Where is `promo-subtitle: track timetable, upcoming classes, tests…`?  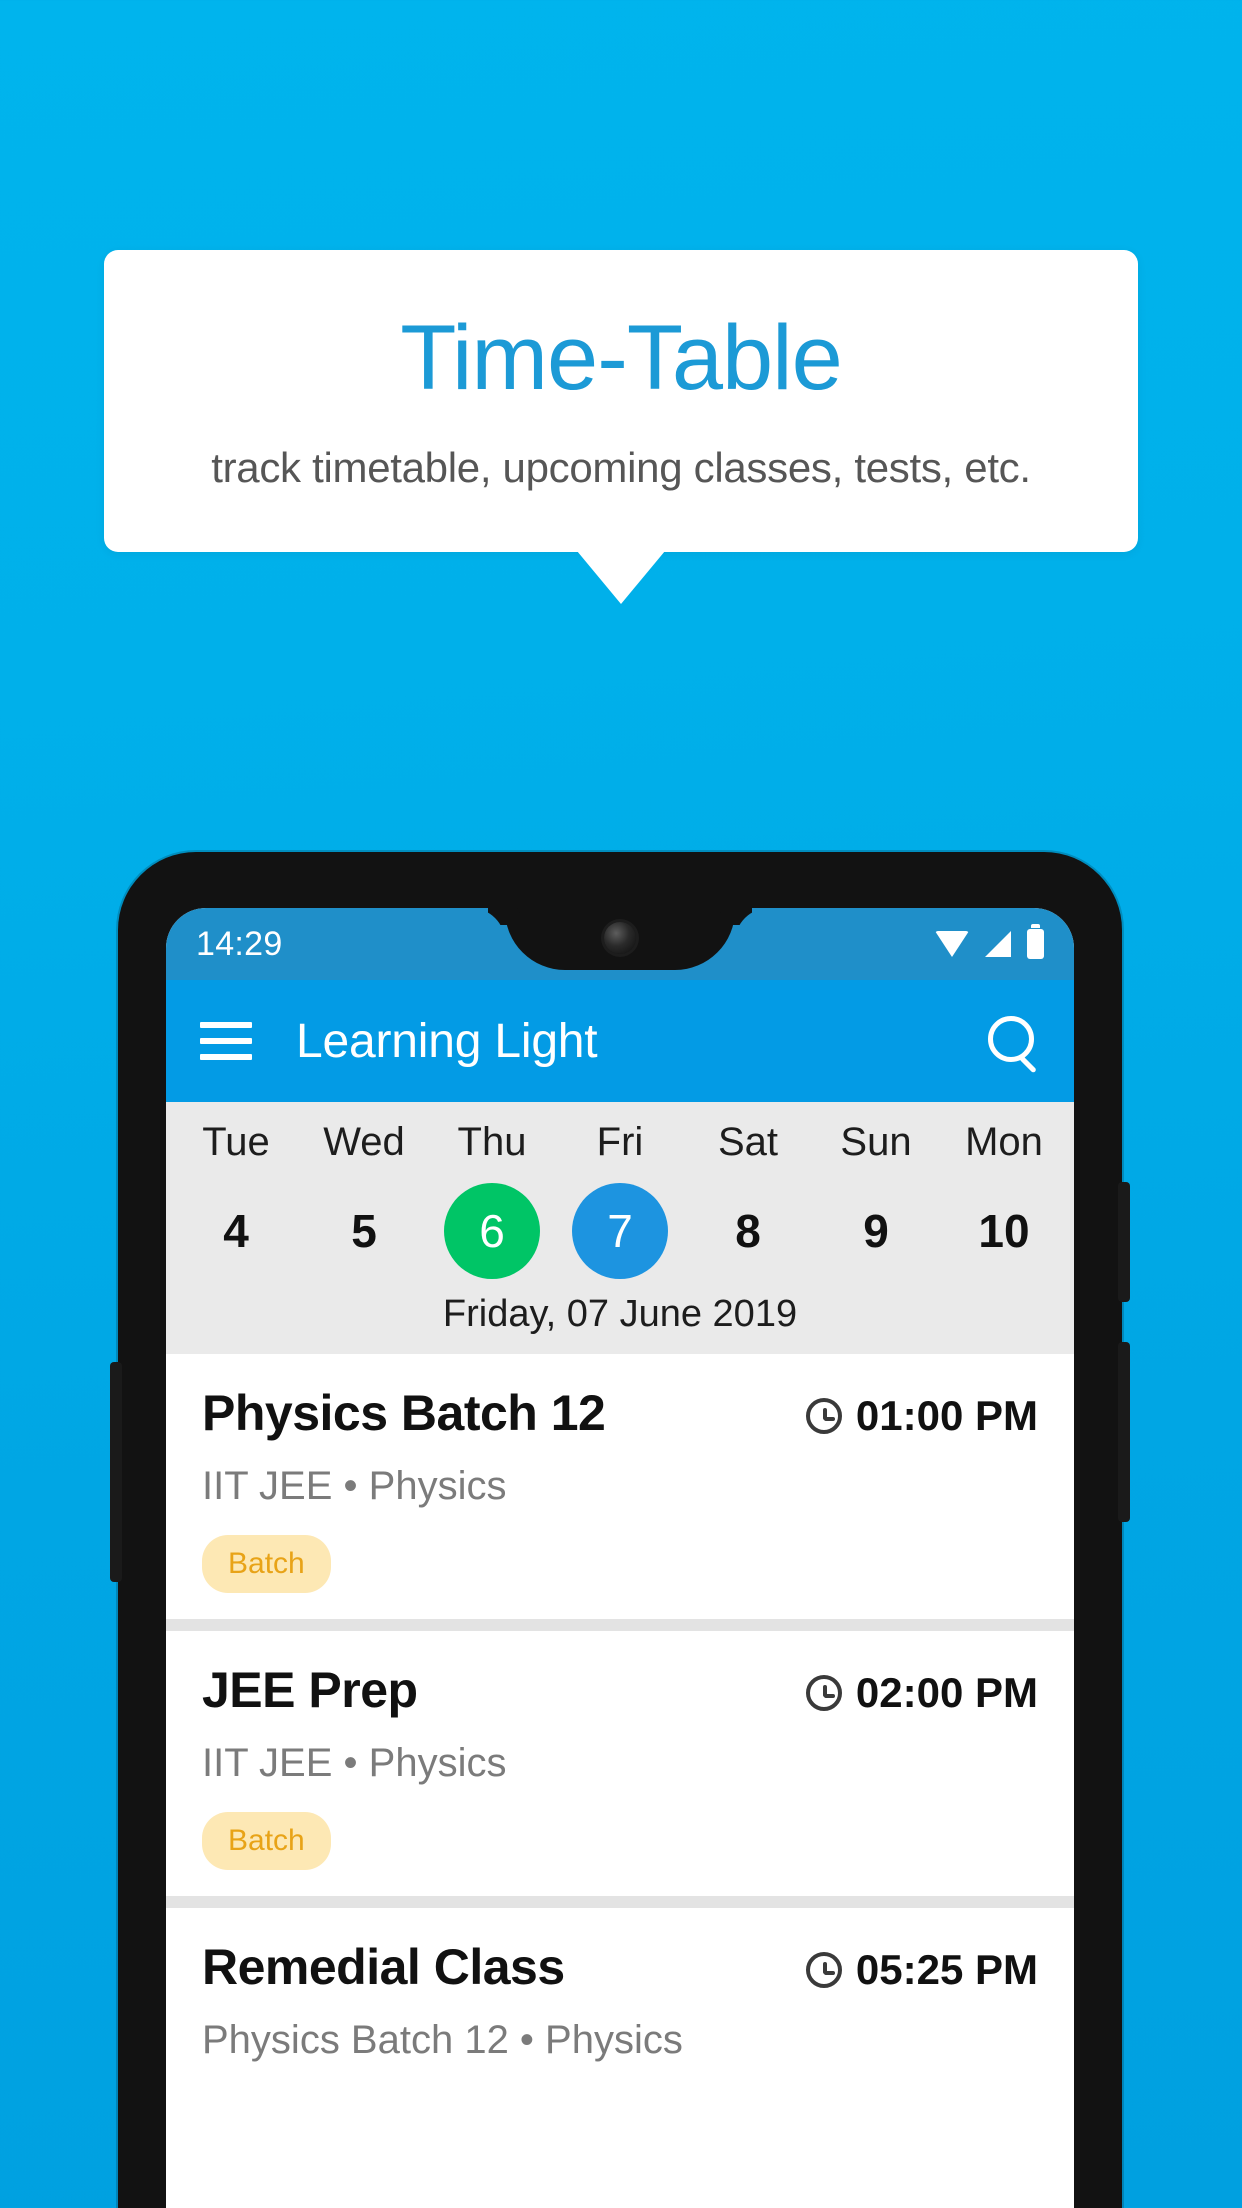 promo-subtitle: track timetable, upcoming classes, tests… is located at coordinates (621, 467).